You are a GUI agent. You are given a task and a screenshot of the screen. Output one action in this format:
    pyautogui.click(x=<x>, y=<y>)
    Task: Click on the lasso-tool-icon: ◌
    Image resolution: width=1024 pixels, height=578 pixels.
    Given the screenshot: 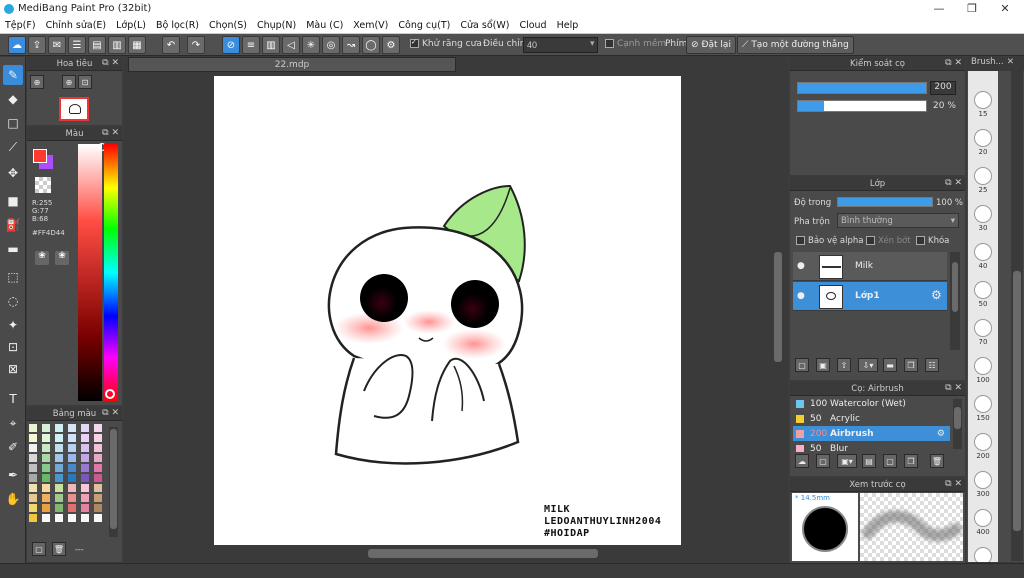 What is the action you would take?
    pyautogui.click(x=13, y=301)
    